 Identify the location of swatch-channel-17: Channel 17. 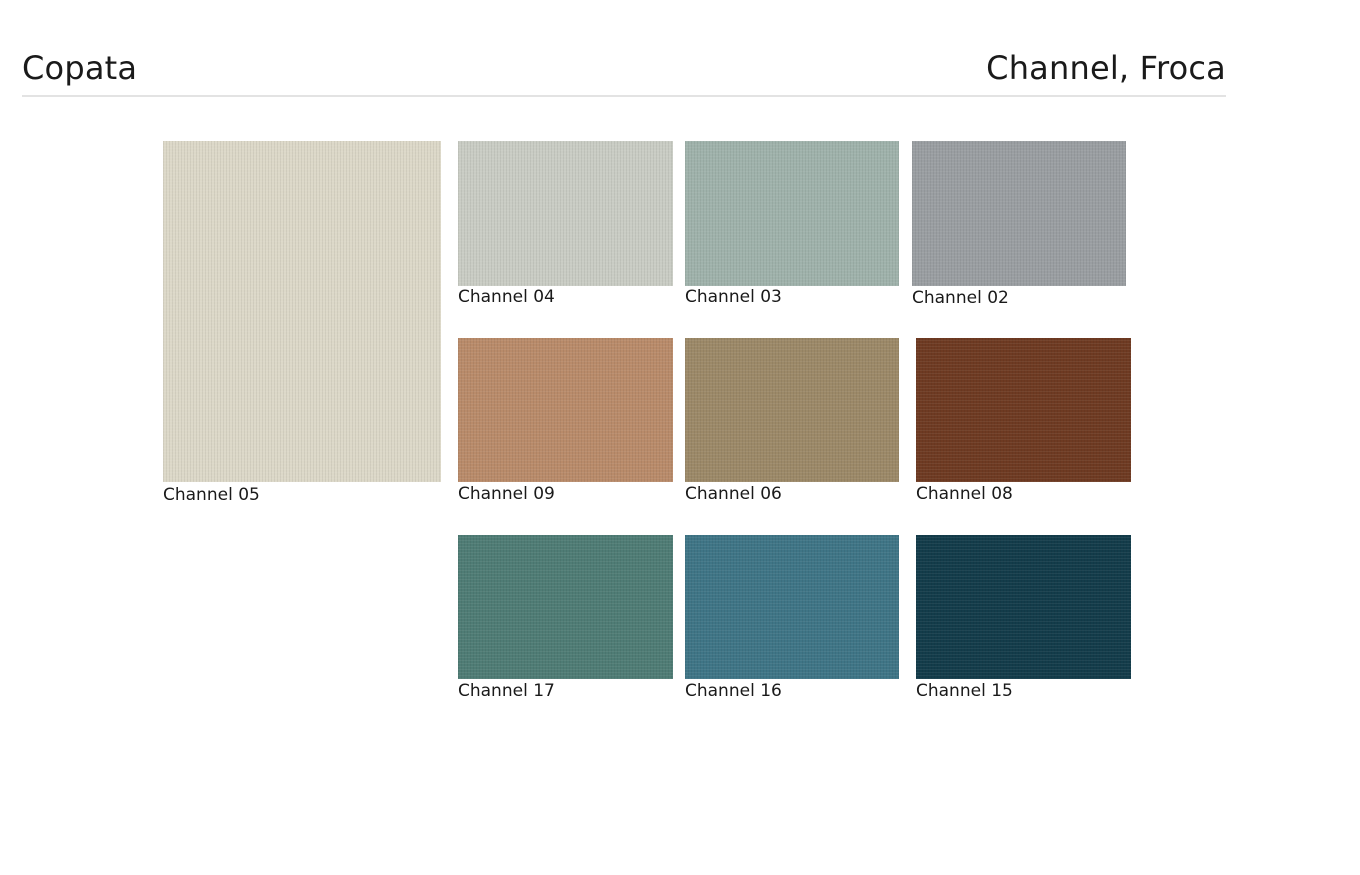
(565, 618).